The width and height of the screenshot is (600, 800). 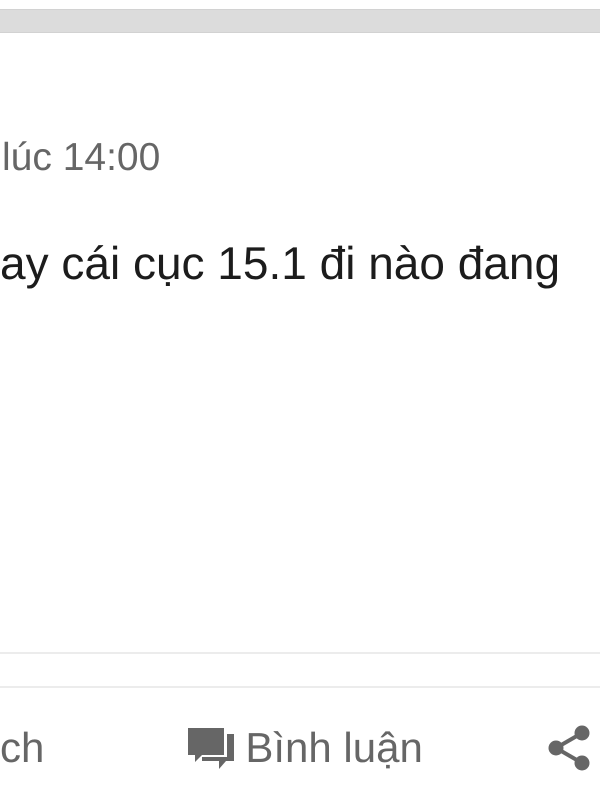 What do you see at coordinates (80, 158) in the screenshot?
I see `post-timestamp: lúc 14:00` at bounding box center [80, 158].